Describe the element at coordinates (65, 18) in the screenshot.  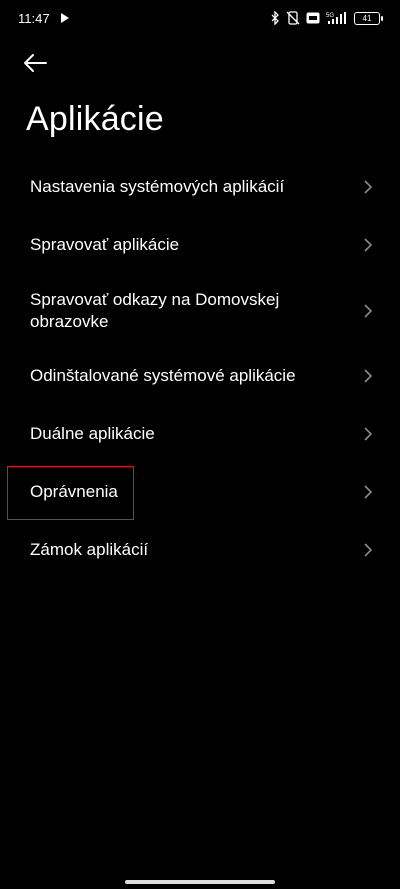
I see `play-notification-icon` at that location.